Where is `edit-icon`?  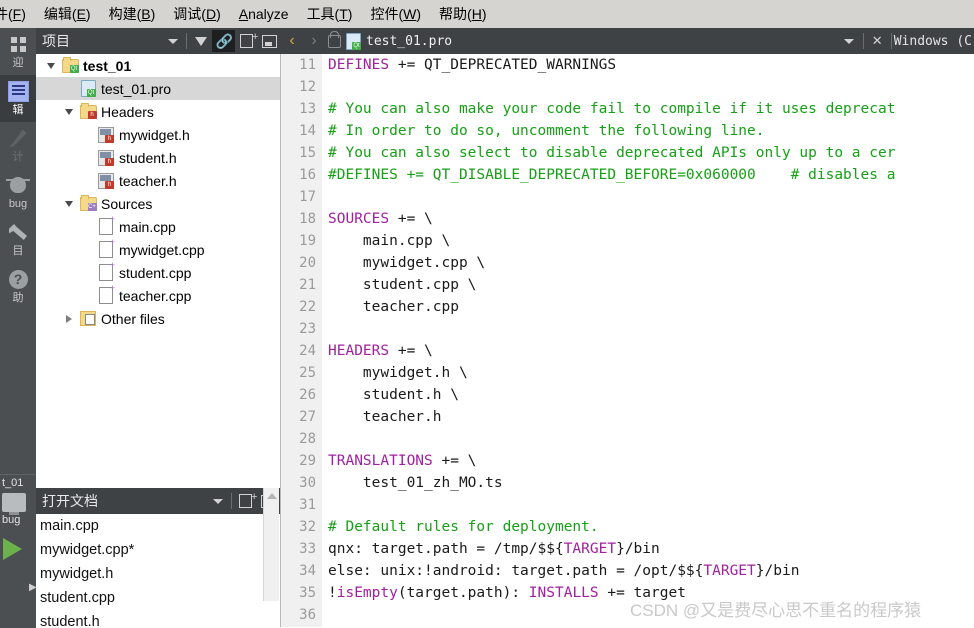
edit-icon is located at coordinates (18, 91).